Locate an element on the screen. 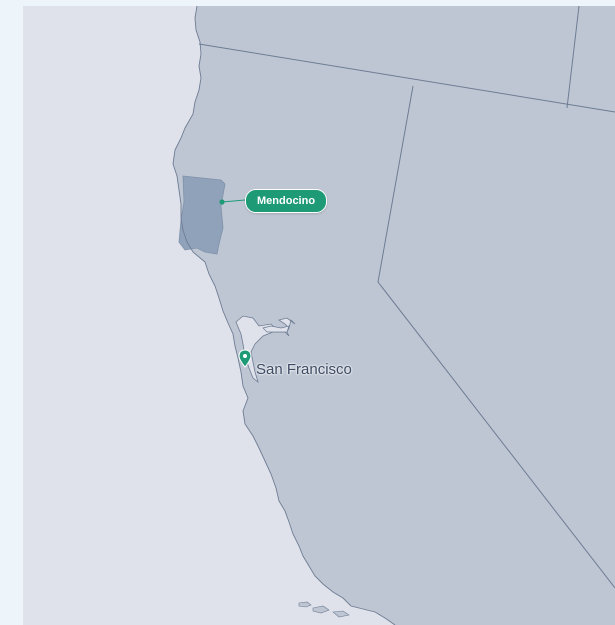 The width and height of the screenshot is (615, 625). dot-marker-icon is located at coordinates (222, 202).